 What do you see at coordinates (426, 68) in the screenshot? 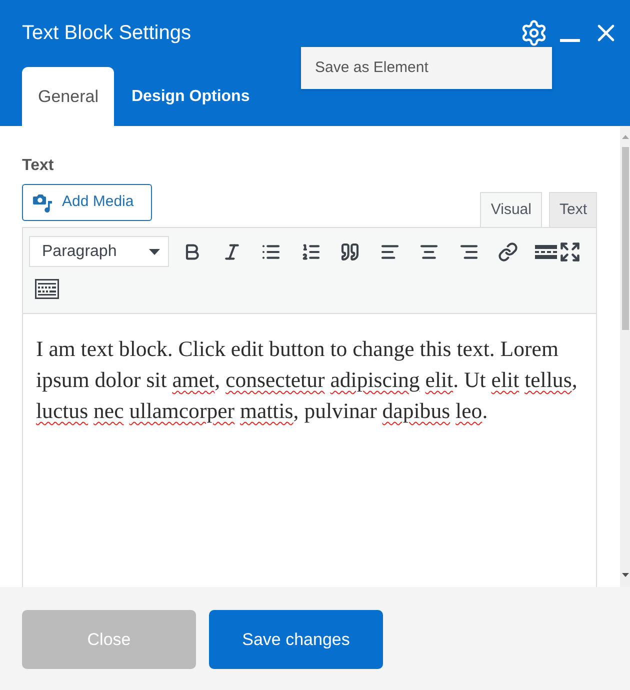
I see `menu-item: Save as Element` at bounding box center [426, 68].